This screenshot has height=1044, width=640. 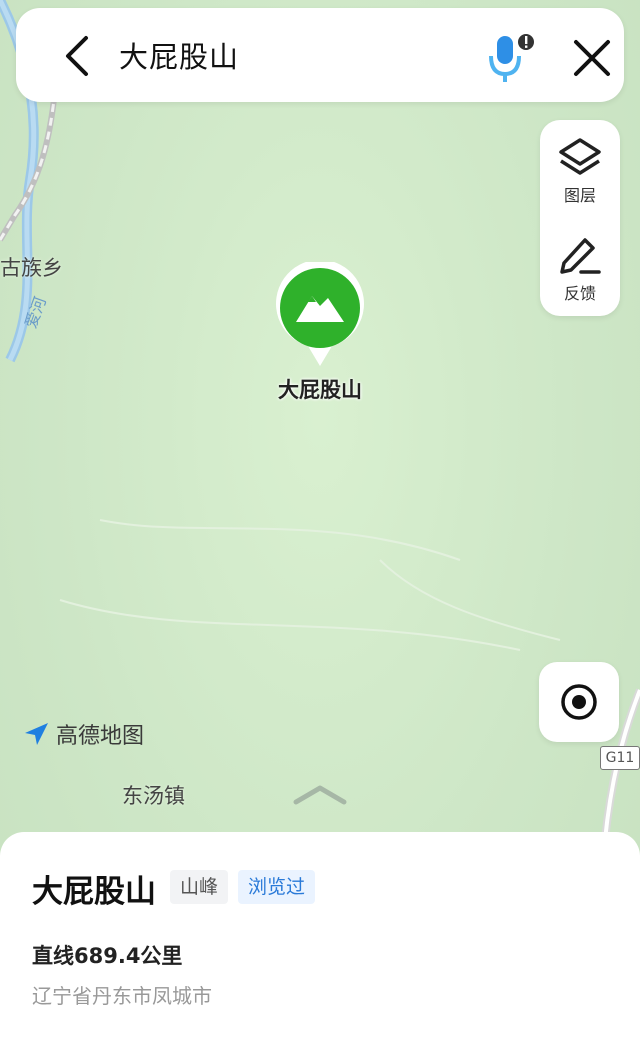 What do you see at coordinates (579, 293) in the screenshot?
I see `feedback-label: 反馈` at bounding box center [579, 293].